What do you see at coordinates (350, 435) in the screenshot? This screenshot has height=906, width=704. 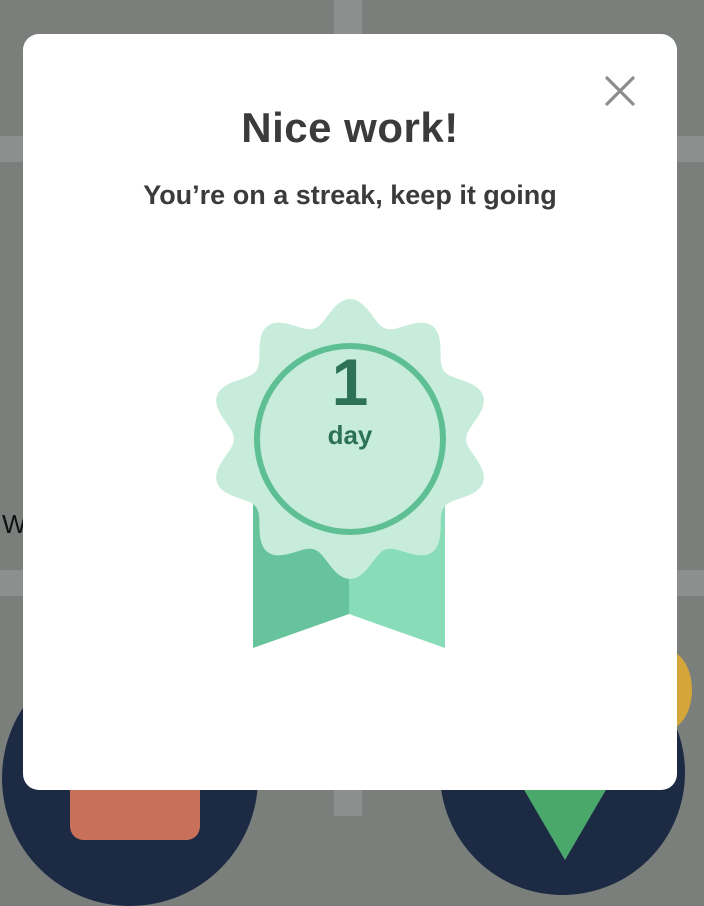 I see `streak-unit: day` at bounding box center [350, 435].